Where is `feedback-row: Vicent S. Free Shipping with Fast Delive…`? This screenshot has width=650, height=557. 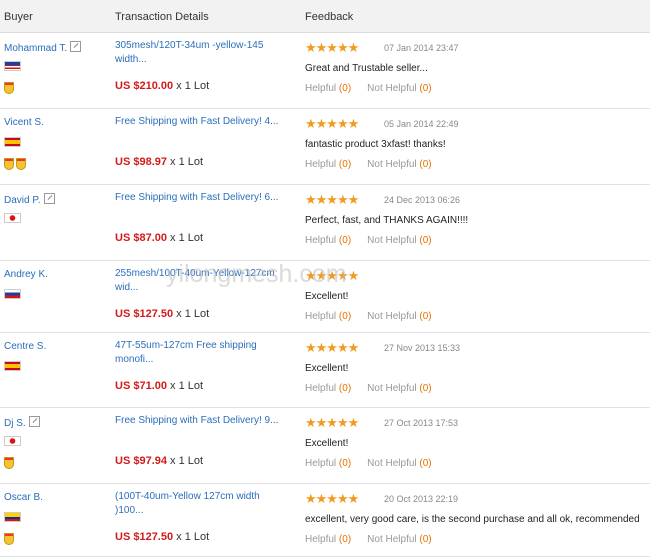 feedback-row: Vicent S. Free Shipping with Fast Delive… is located at coordinates (325, 146).